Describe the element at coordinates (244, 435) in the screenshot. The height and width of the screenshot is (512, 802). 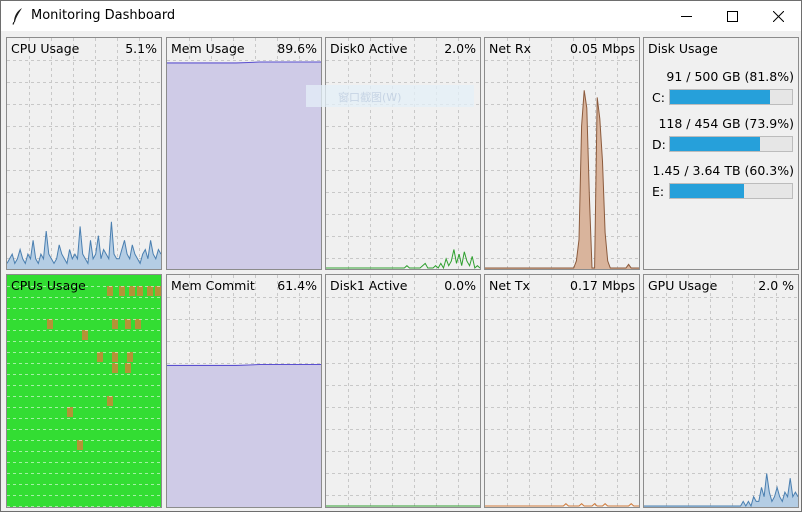
I see `mem-commit-area` at that location.